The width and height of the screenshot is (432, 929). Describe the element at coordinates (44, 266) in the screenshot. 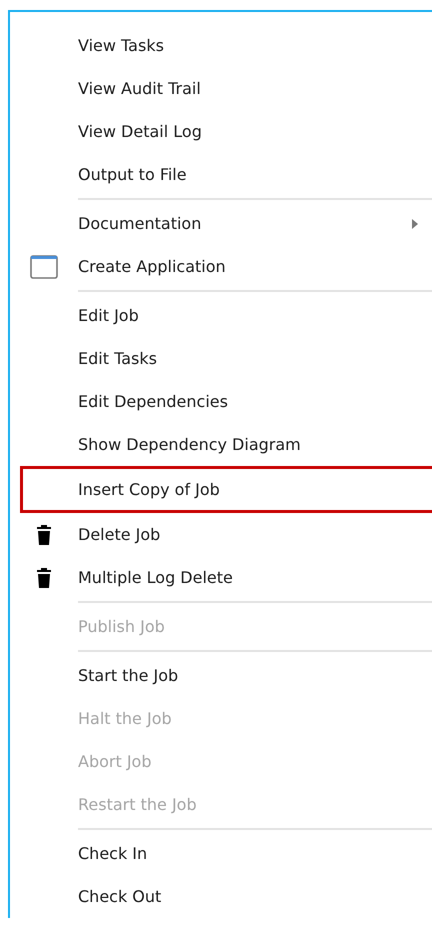

I see `window-icon` at that location.